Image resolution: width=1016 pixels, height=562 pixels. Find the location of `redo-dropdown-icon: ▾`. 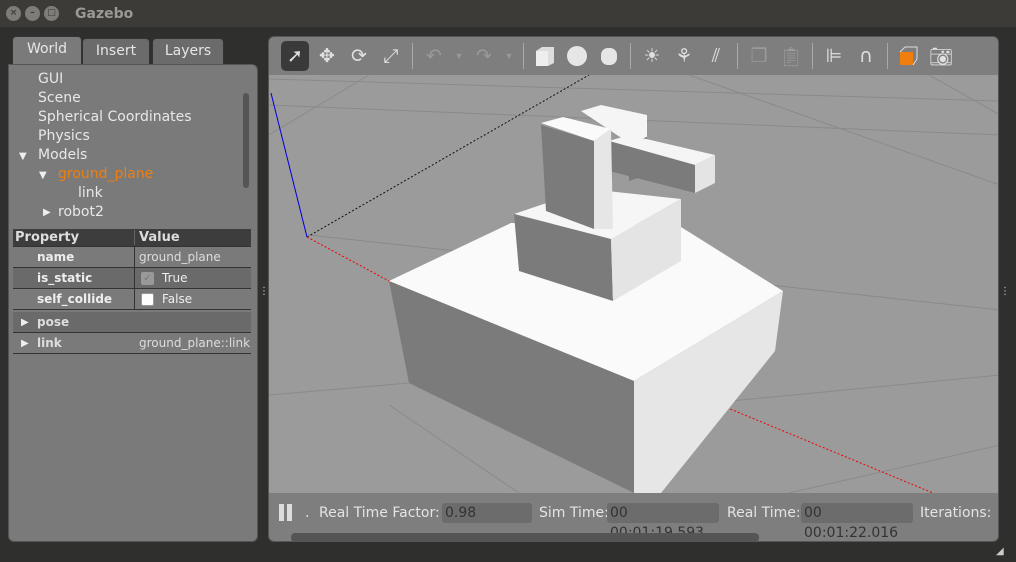

redo-dropdown-icon: ▾ is located at coordinates (509, 56).